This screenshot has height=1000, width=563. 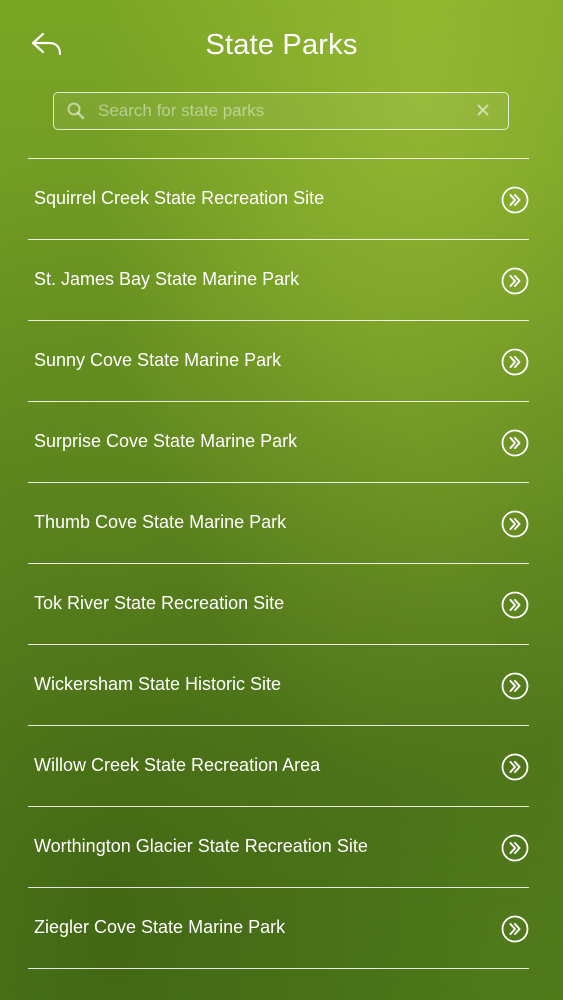 What do you see at coordinates (158, 360) in the screenshot?
I see `park-name: Sunny Cove State Marine Park` at bounding box center [158, 360].